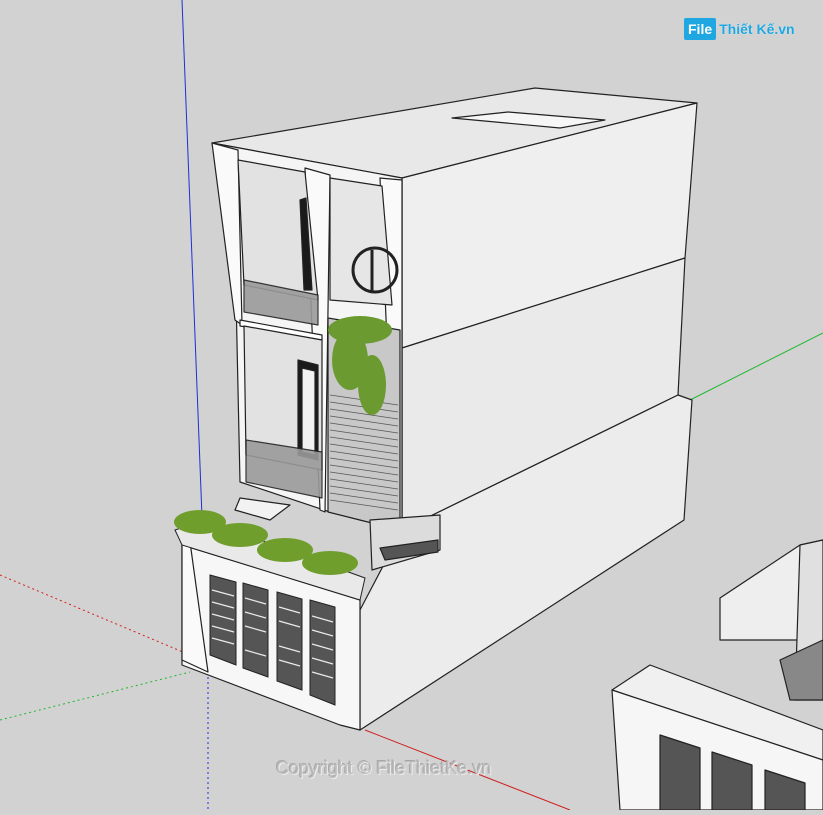 This screenshot has width=823, height=815. I want to click on axis-red-dashed, so click(95, 615).